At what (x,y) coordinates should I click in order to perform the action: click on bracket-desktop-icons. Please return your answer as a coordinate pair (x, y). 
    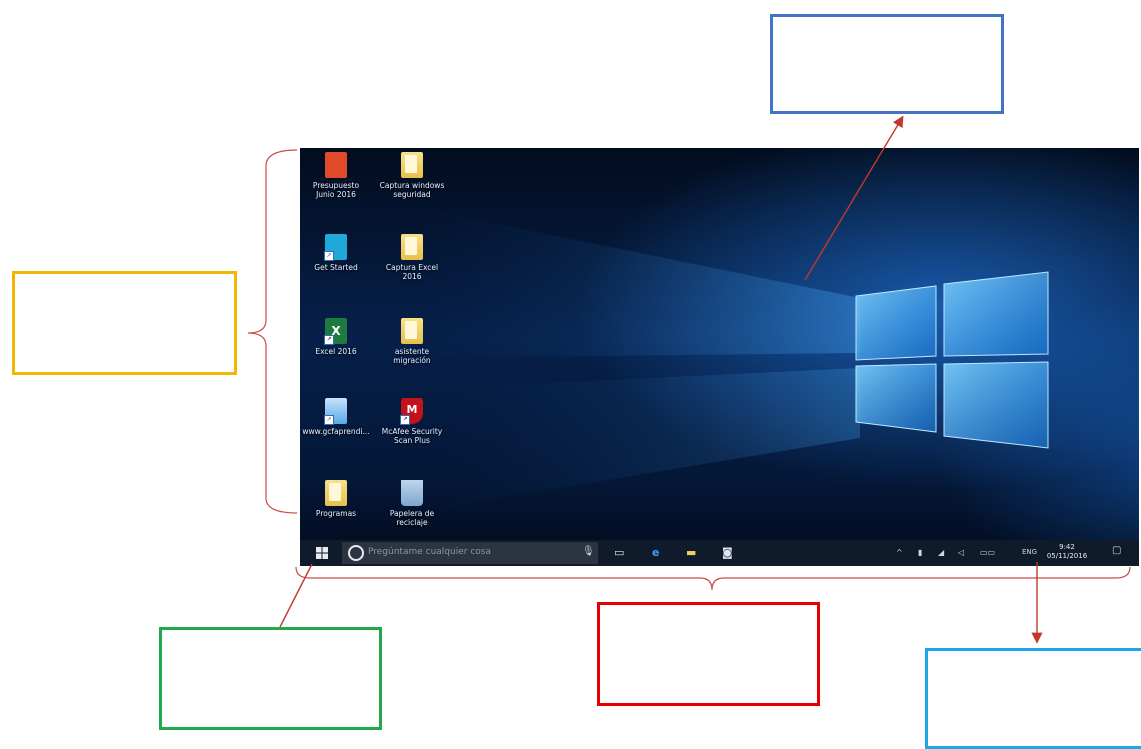
    Looking at the image, I should click on (272, 331).